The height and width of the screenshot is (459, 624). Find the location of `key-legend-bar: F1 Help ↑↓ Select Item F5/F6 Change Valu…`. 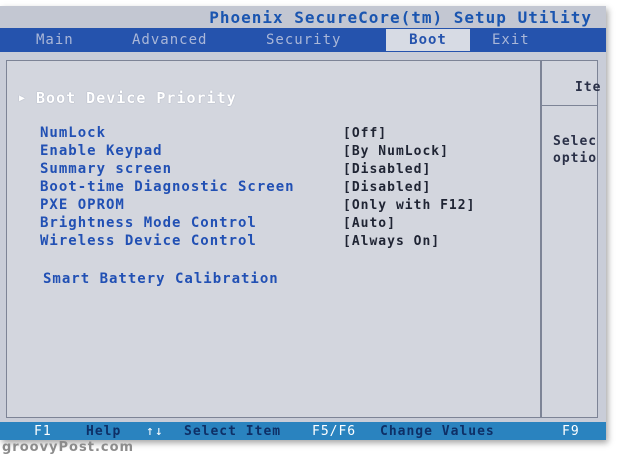

key-legend-bar: F1 Help ↑↓ Select Item F5/F6 Change Valu… is located at coordinates (303, 431).